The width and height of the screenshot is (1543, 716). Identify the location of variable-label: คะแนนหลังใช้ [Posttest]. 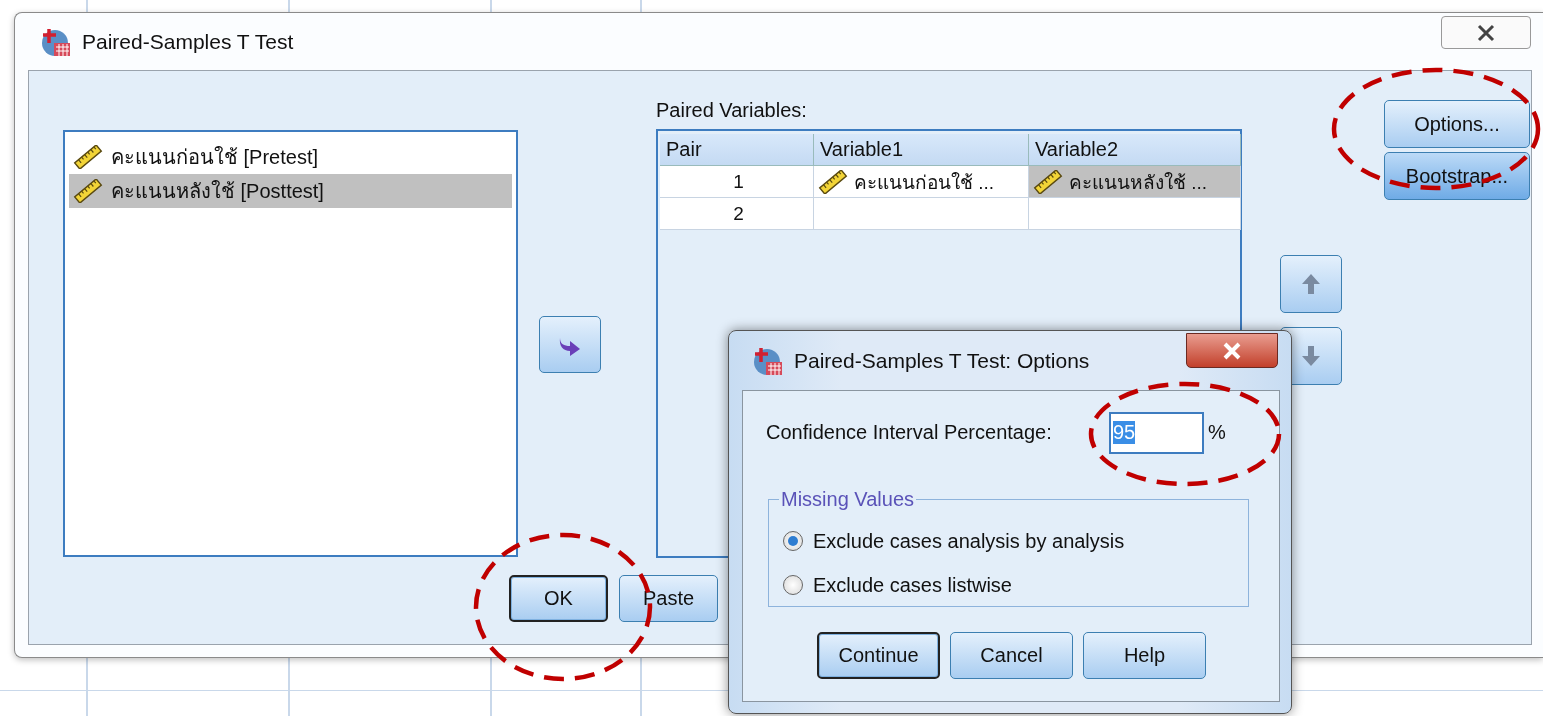
(217, 191).